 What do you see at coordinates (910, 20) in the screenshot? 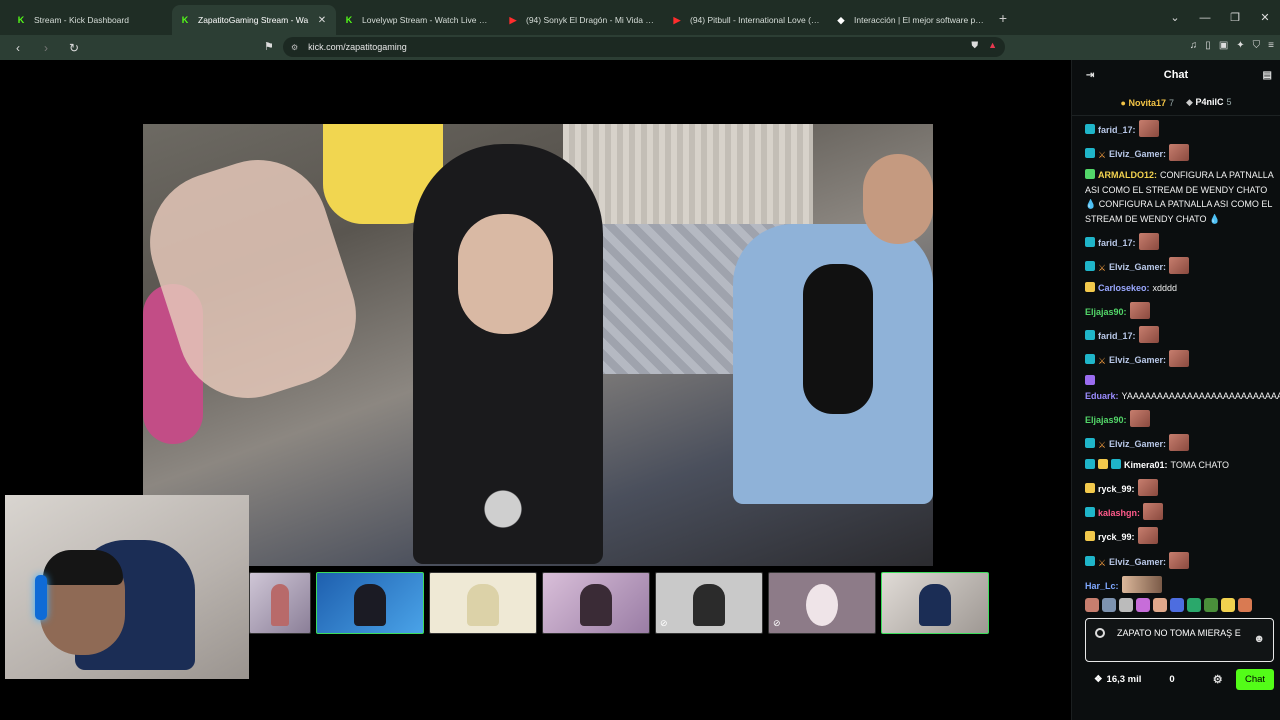
I see `browser-tab: ◆ Interacción | El mejor software para p` at bounding box center [910, 20].